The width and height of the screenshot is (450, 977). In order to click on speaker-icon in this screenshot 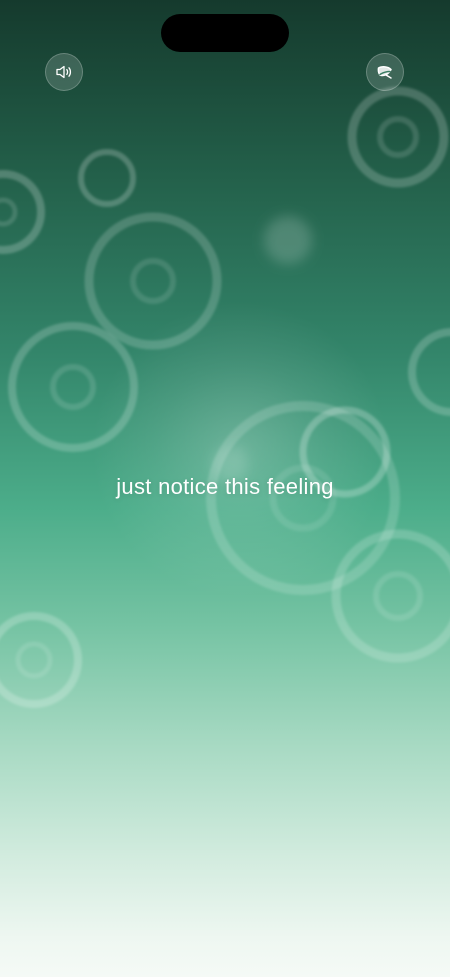, I will do `click(64, 72)`.